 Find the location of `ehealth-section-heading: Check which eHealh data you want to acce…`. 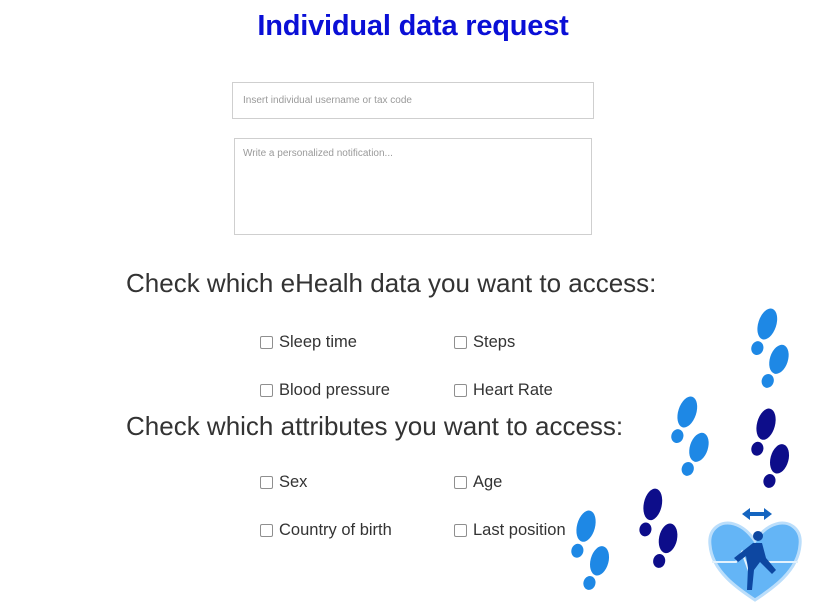

ehealth-section-heading: Check which eHealh data you want to acce… is located at coordinates (391, 283).